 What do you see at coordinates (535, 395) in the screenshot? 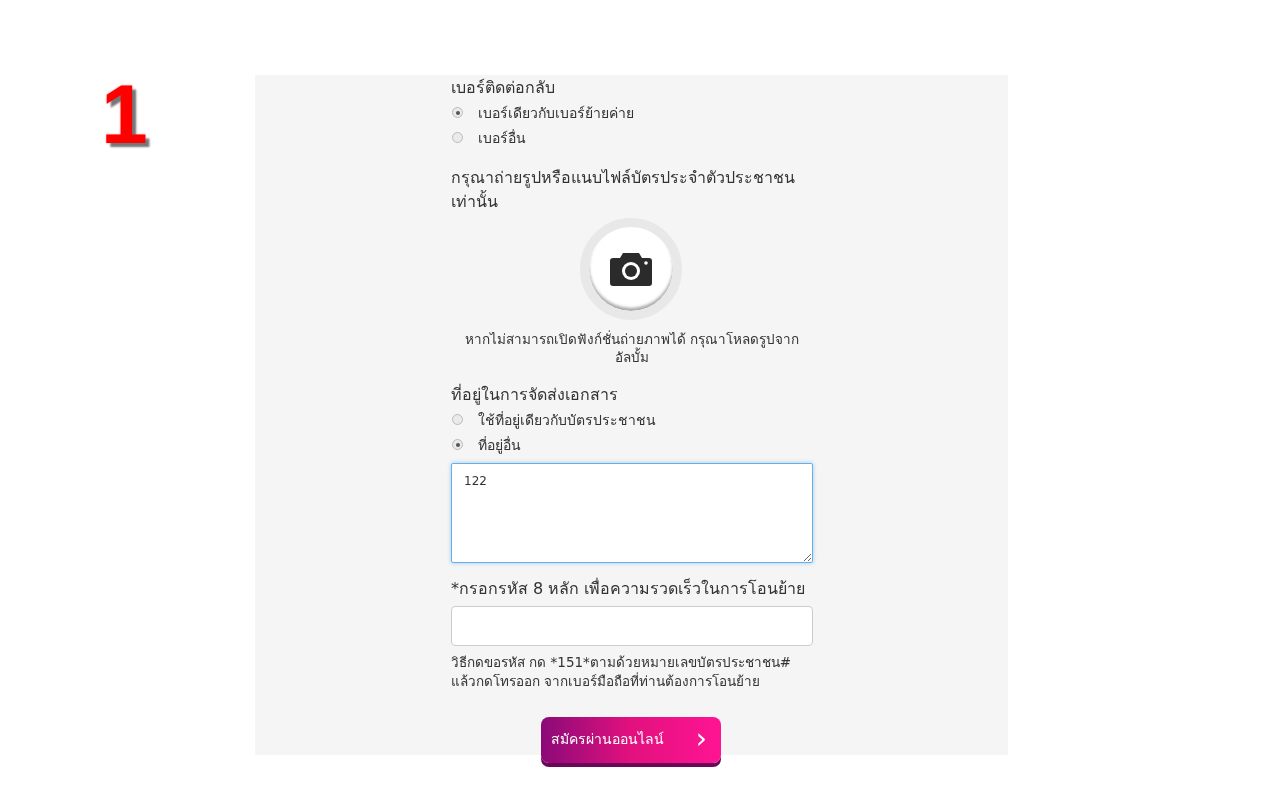
I see `section-label: ที่อยู่ในการจัดส่งเอกสาร` at bounding box center [535, 395].